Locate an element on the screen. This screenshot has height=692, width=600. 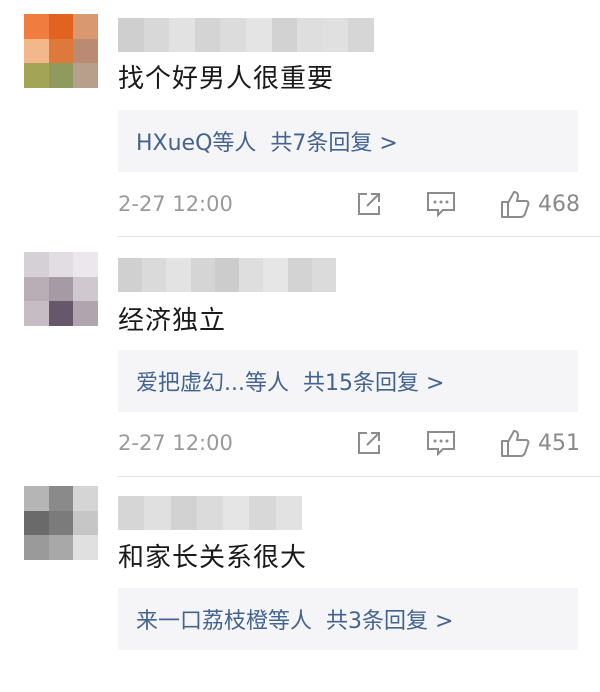
comment-meta: 2-27 12:00 451 is located at coordinates (349, 443).